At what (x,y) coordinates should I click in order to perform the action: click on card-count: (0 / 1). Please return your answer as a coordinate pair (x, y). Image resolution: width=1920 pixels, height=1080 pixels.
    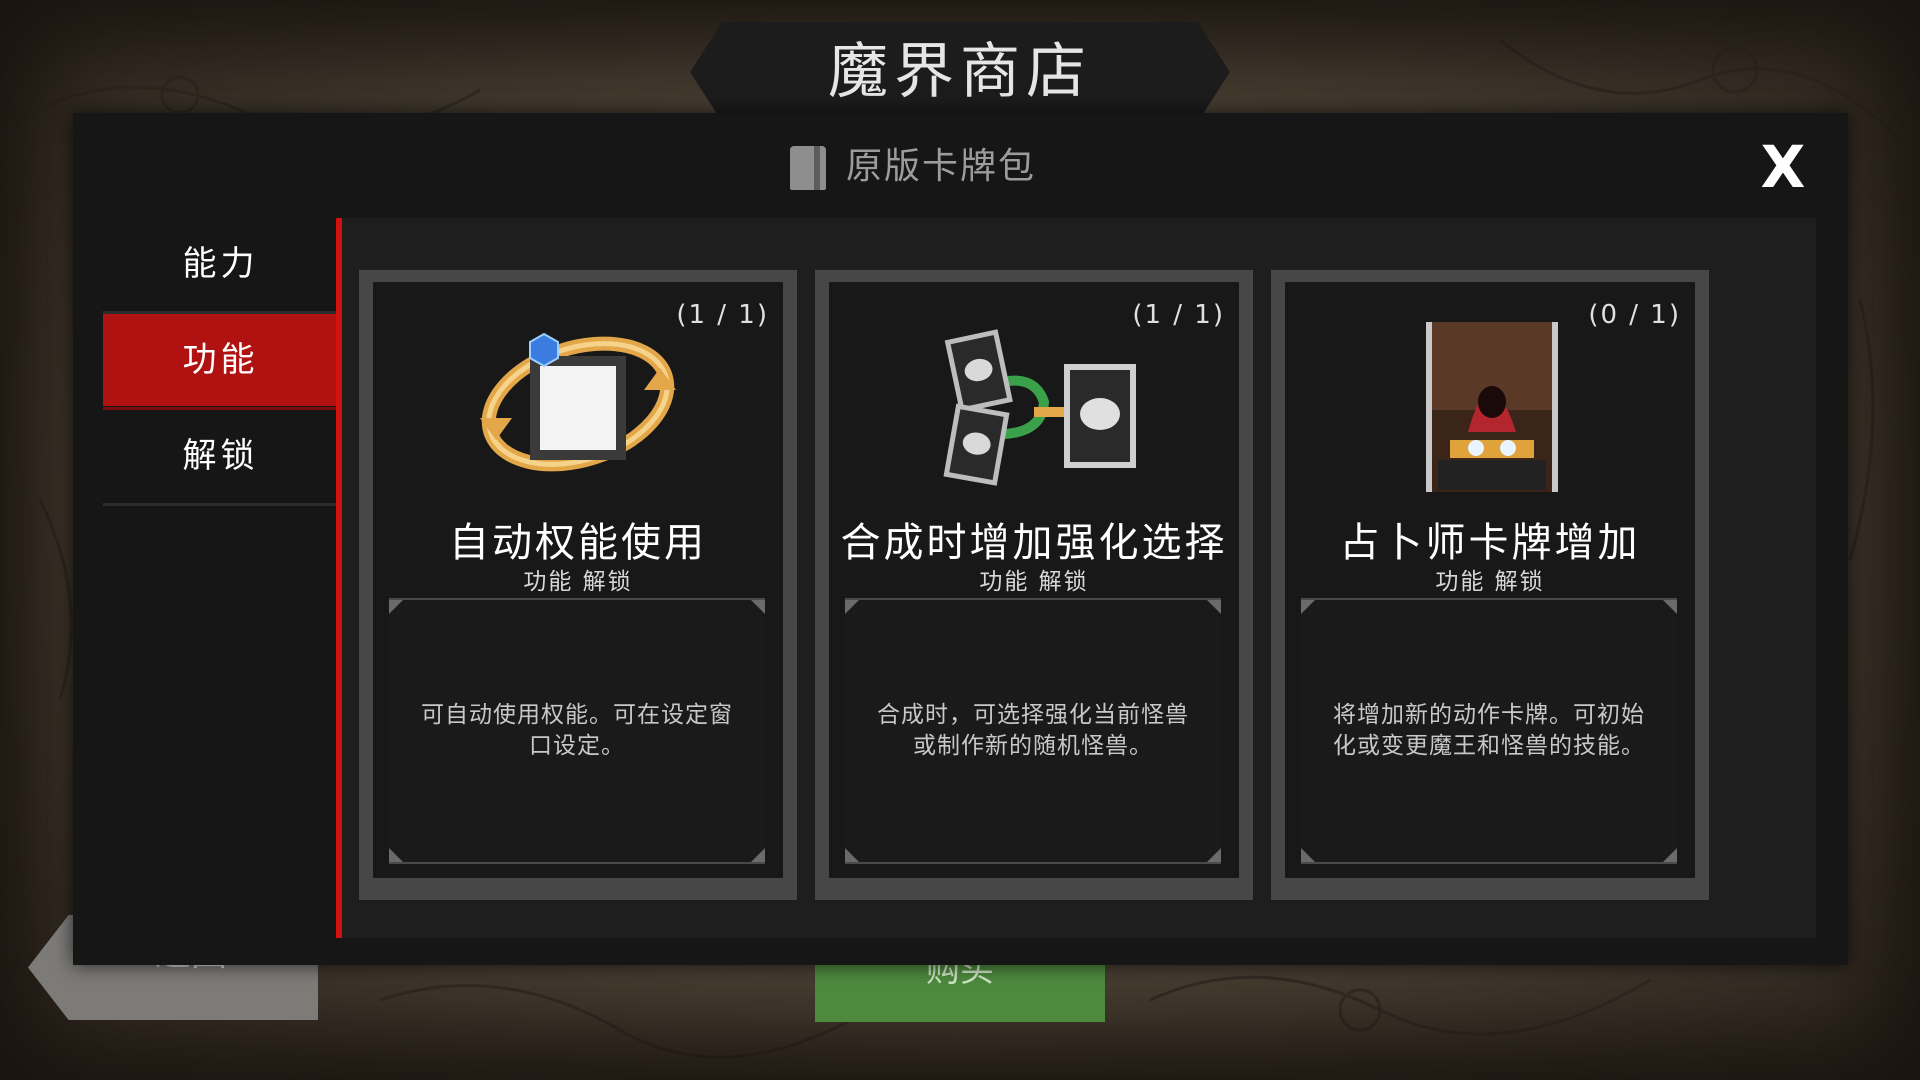
    Looking at the image, I should click on (1634, 315).